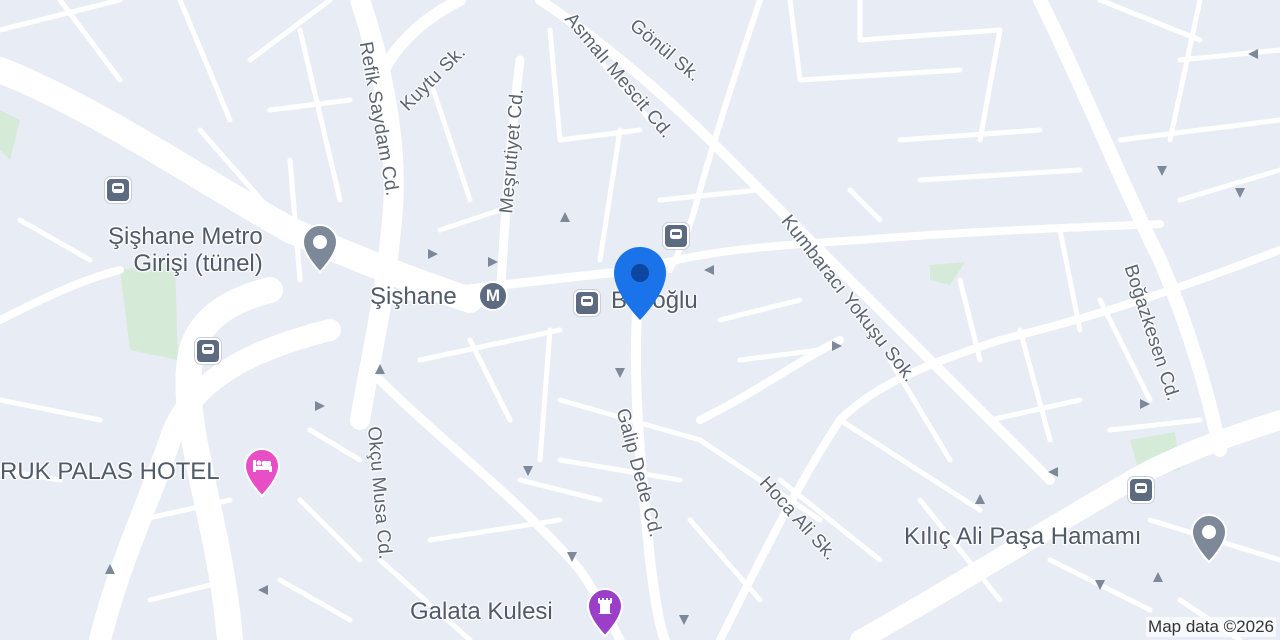  What do you see at coordinates (110, 472) in the screenshot?
I see `place-label-hotel: RUK PALAS HOTEL` at bounding box center [110, 472].